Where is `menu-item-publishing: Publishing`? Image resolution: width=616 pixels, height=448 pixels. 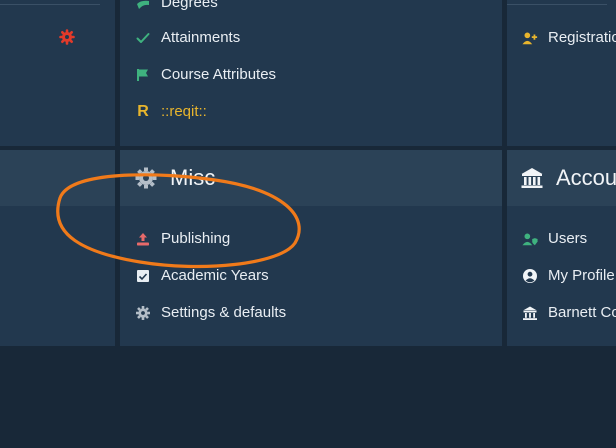 menu-item-publishing: Publishing is located at coordinates (182, 238).